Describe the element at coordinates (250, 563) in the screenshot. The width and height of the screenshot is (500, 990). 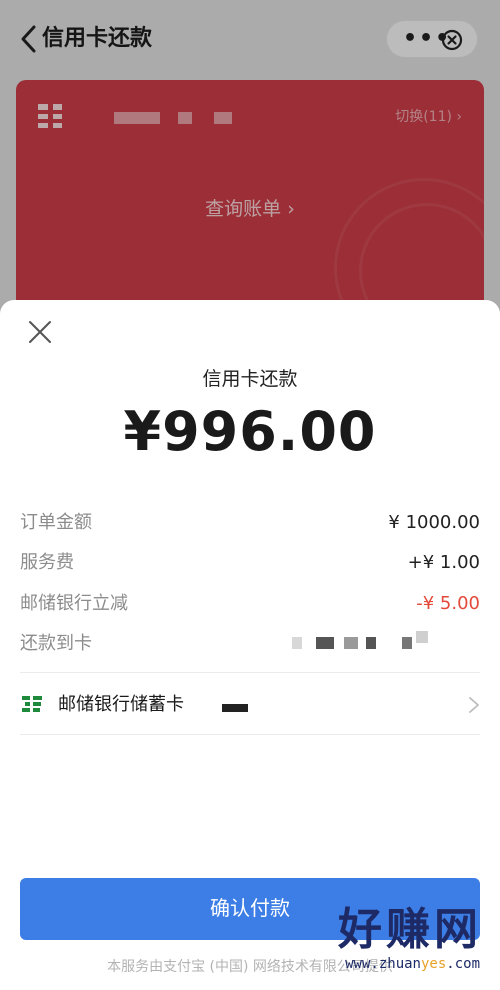
I see `service-fee-row: 服务费 +¥ 1.00` at that location.